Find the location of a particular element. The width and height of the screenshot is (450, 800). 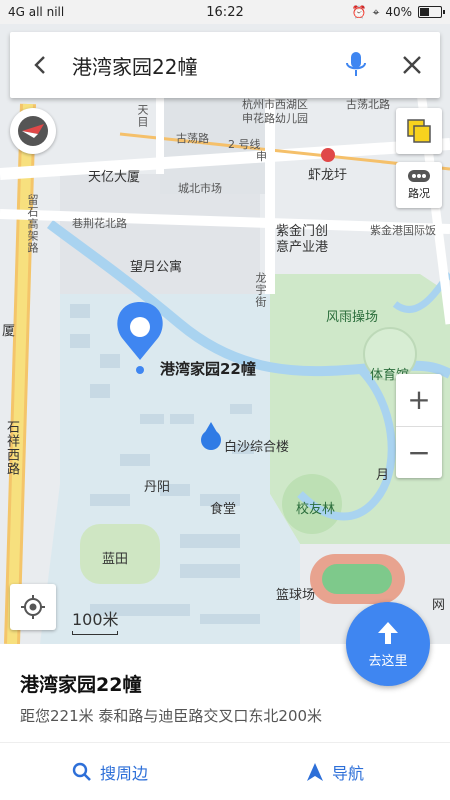

map-label: 意产业港 is located at coordinates (302, 247).